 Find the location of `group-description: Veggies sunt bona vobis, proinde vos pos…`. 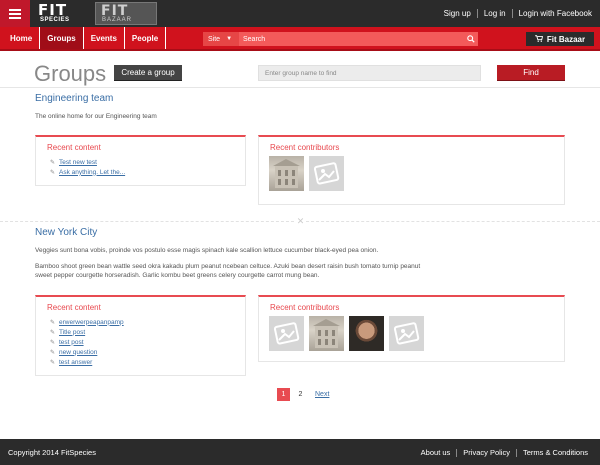

group-description: Veggies sunt bona vobis, proinde vos pos… is located at coordinates (207, 250).